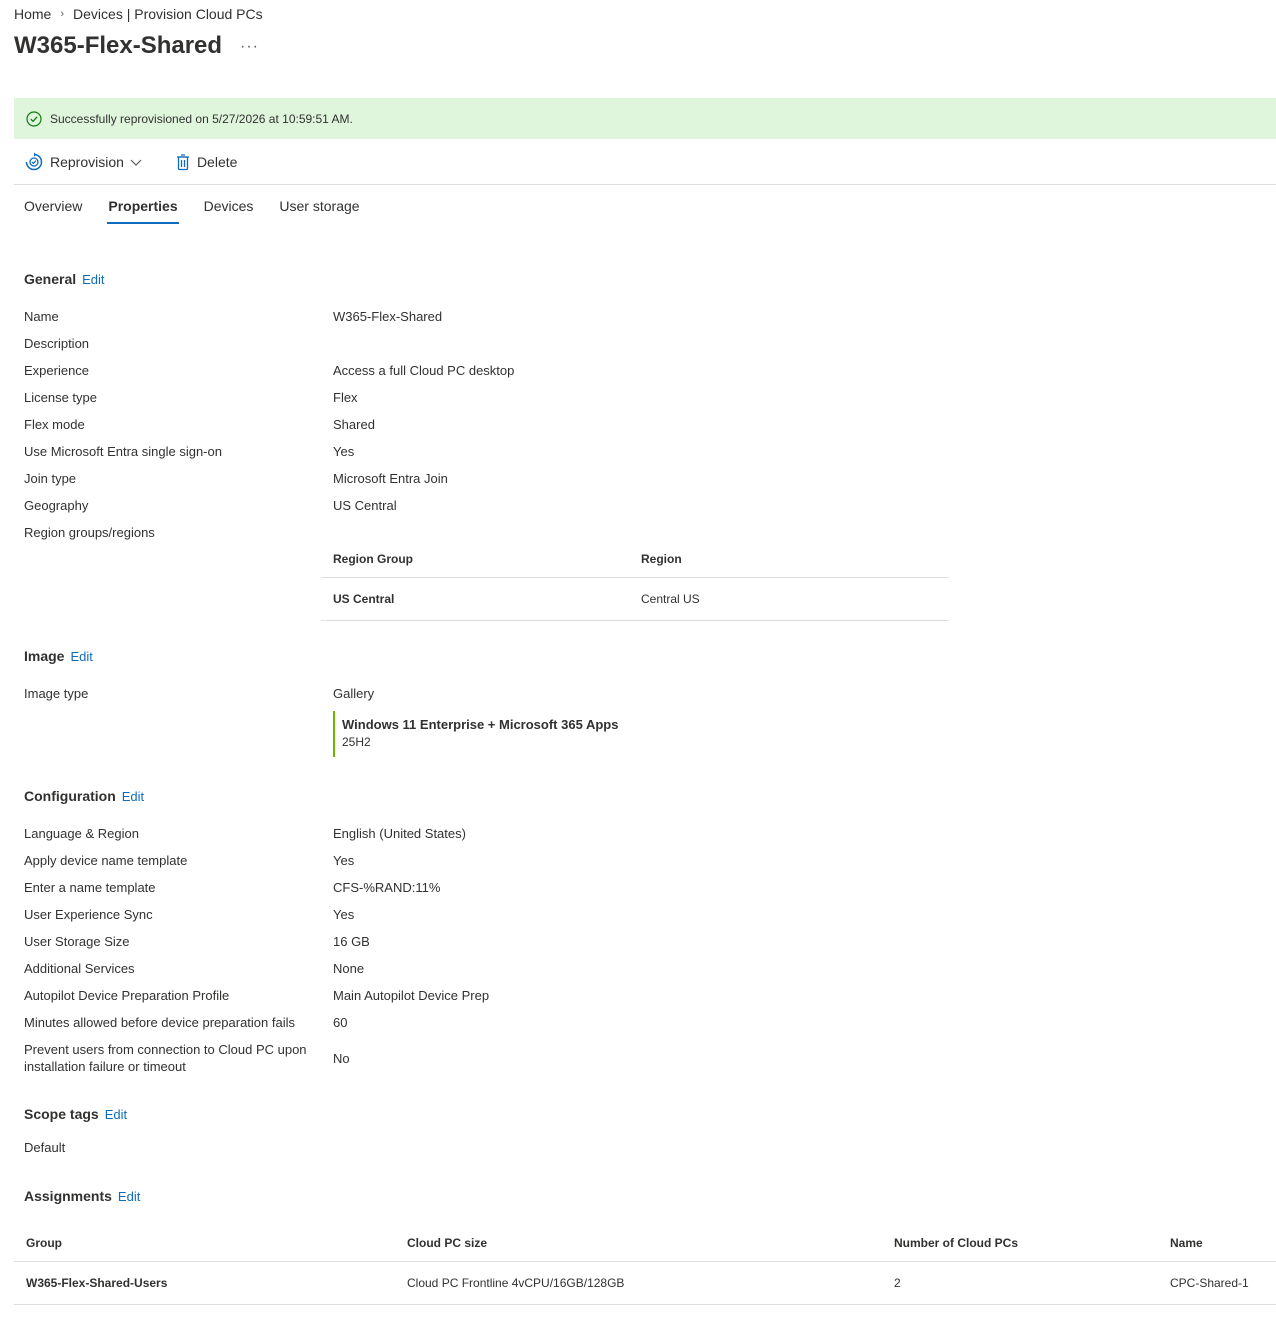 This screenshot has height=1325, width=1276. What do you see at coordinates (89, 532) in the screenshot?
I see `field-label: Region groups/regions` at bounding box center [89, 532].